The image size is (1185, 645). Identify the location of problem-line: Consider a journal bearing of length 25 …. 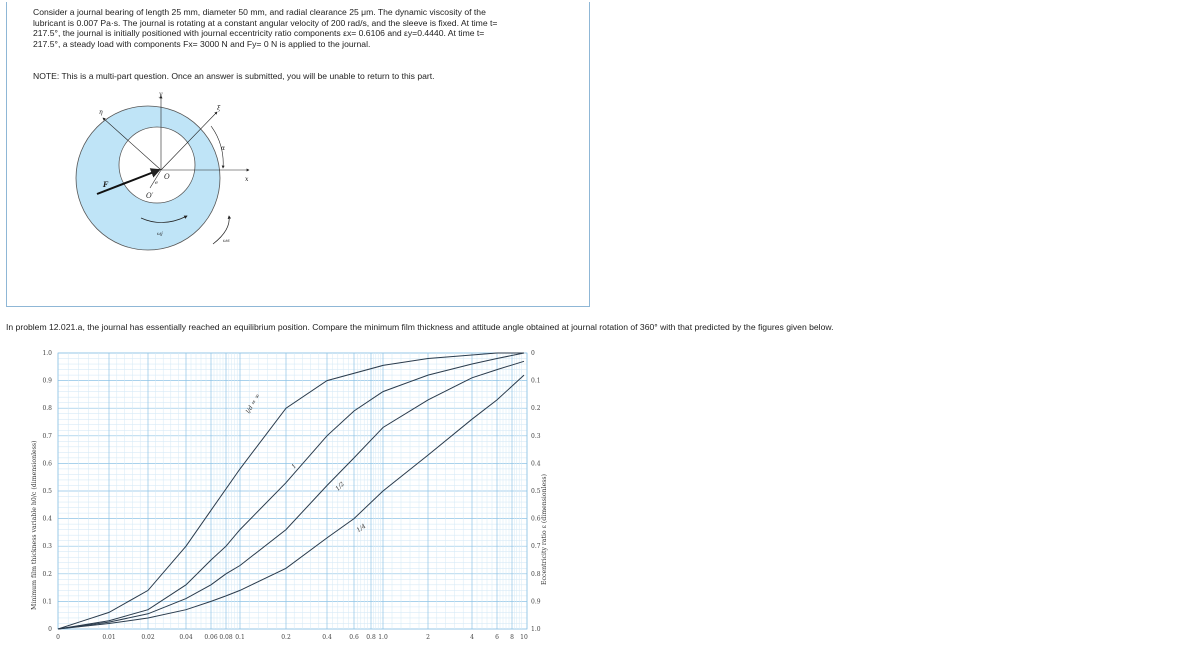
(259, 12).